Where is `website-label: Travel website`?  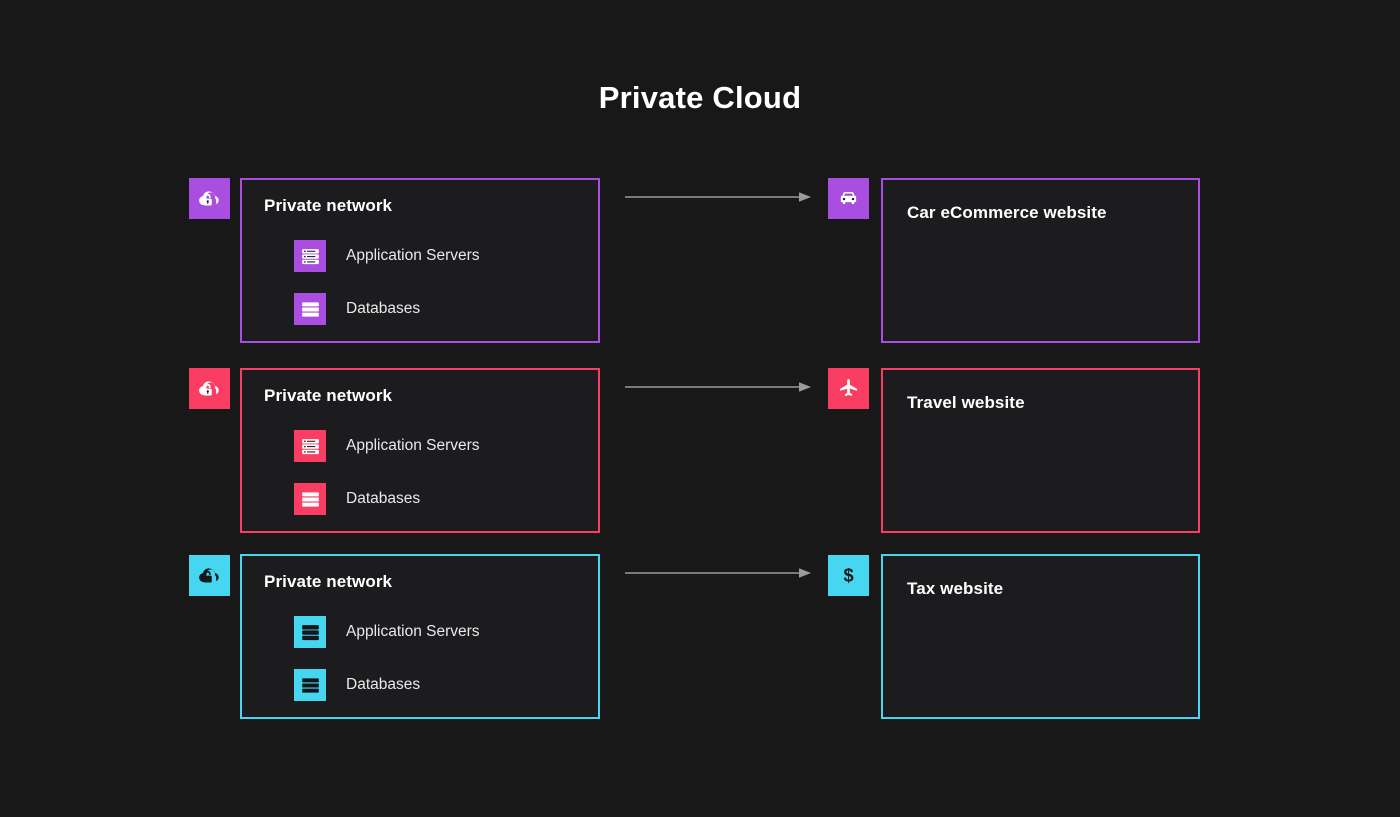
website-label: Travel website is located at coordinates (966, 402).